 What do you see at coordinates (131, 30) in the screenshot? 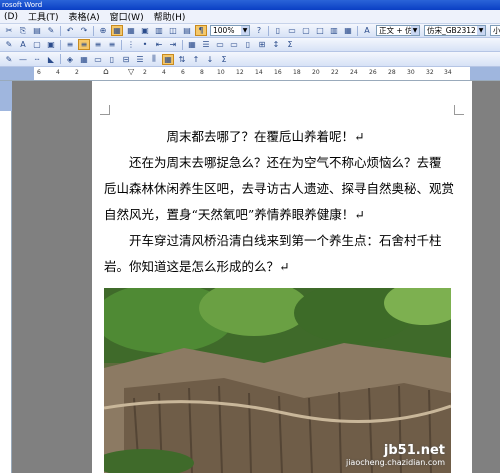
I see `insert-table-icon: ▦` at bounding box center [131, 30].